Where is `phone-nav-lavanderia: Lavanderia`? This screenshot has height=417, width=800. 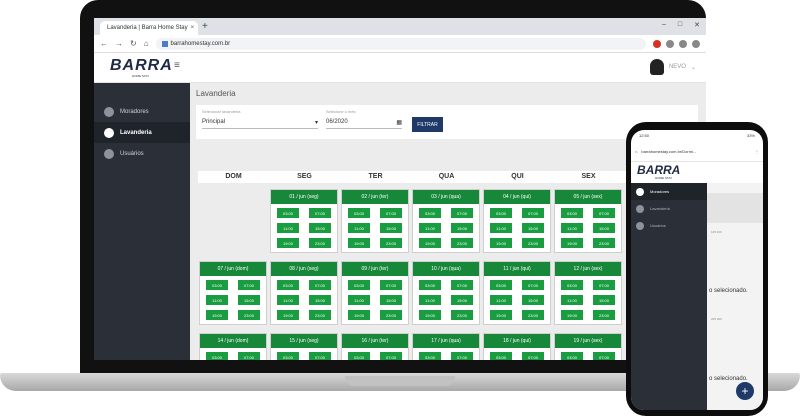
phone-nav-lavanderia: Lavanderia is located at coordinates (669, 208).